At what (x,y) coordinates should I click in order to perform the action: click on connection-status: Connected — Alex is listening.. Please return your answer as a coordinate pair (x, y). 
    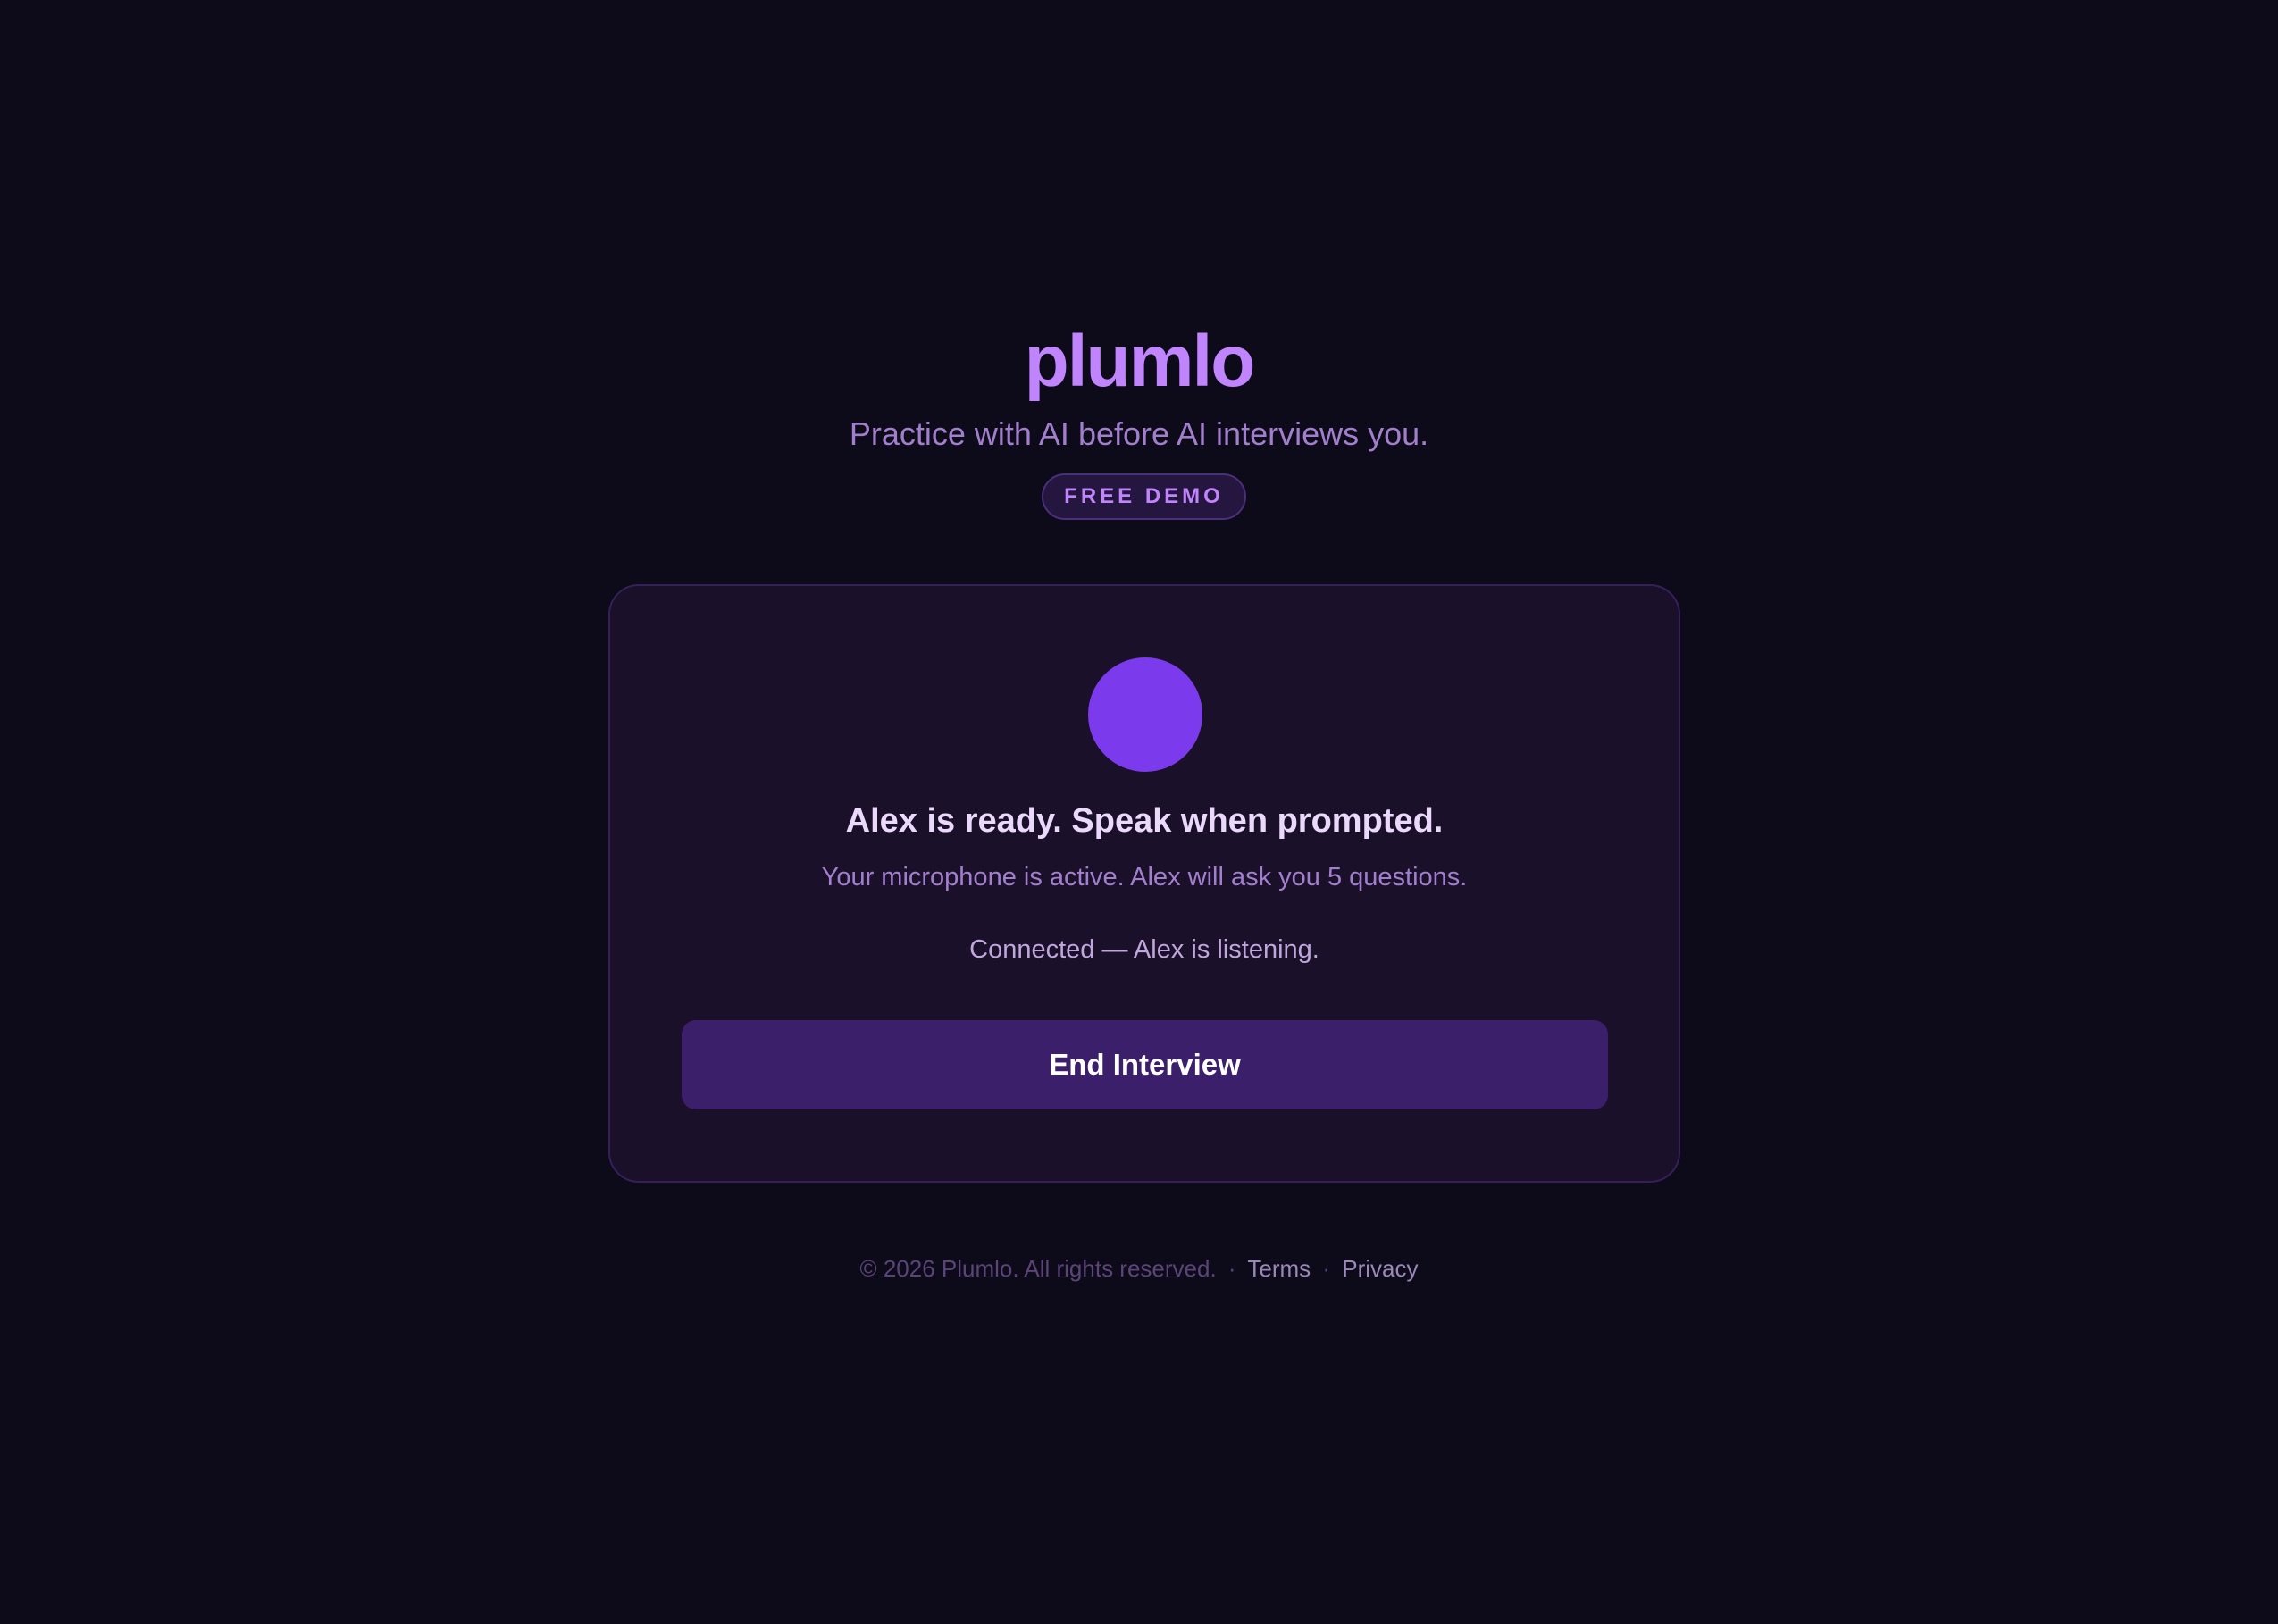
    Looking at the image, I should click on (1144, 950).